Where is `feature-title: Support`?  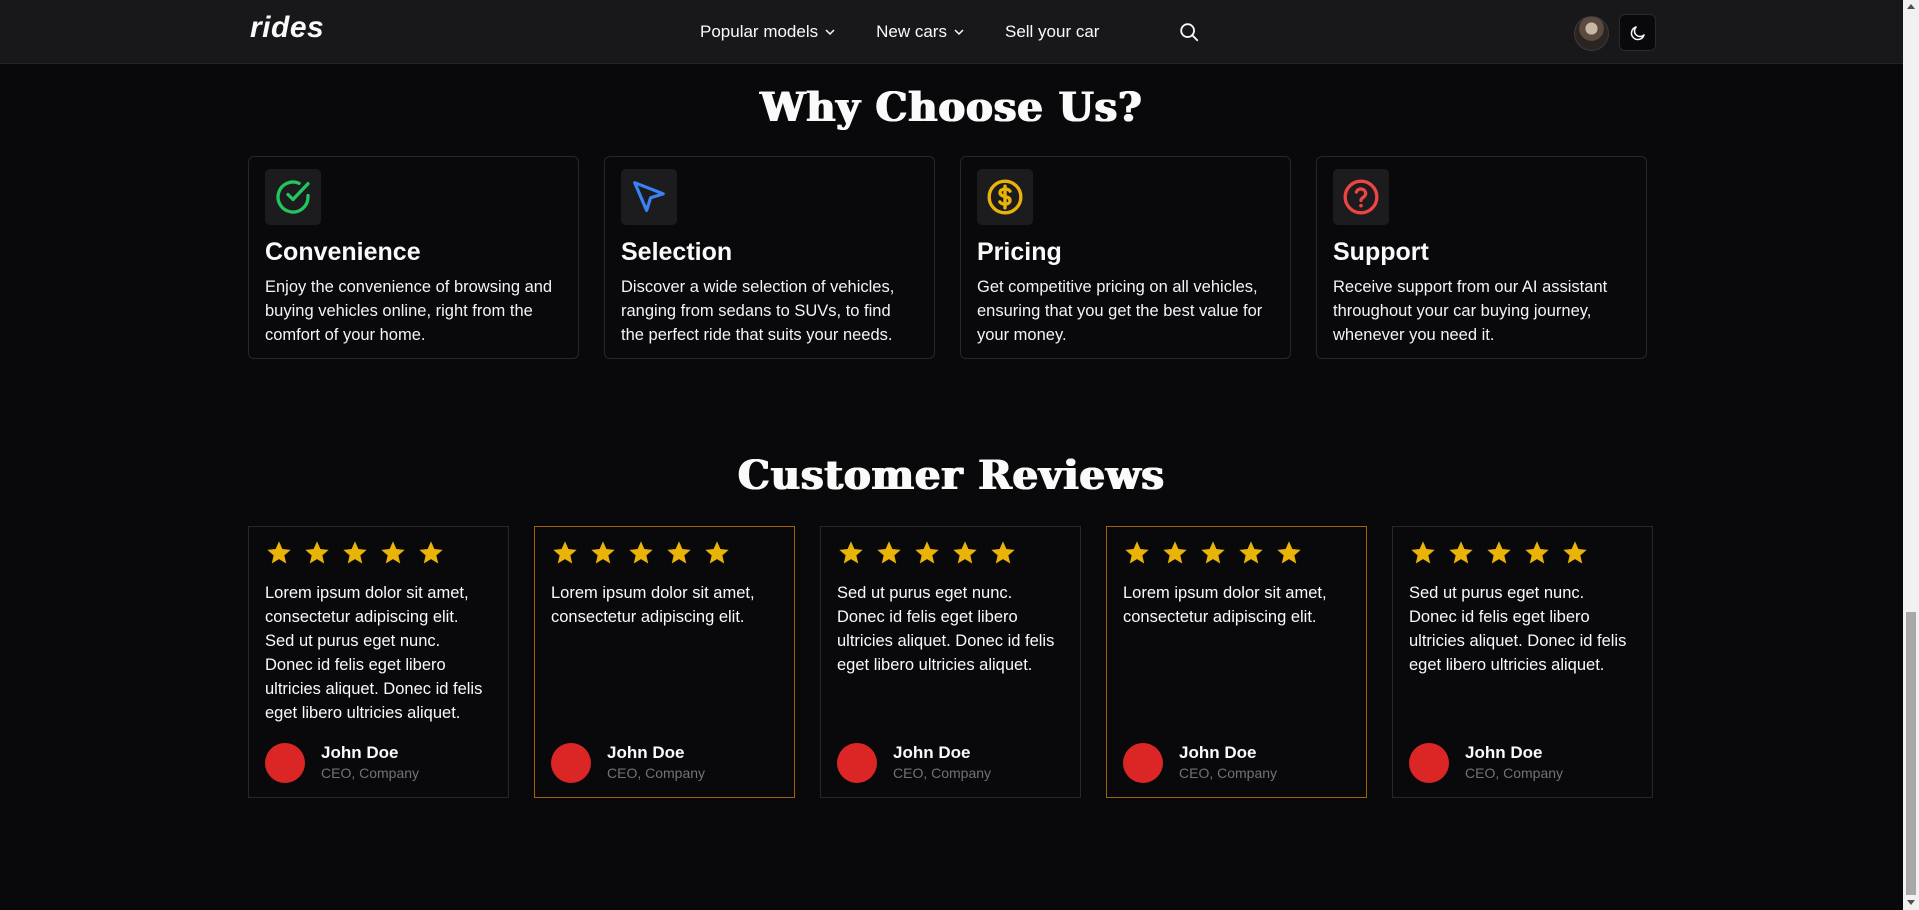
feature-title: Support is located at coordinates (1381, 252).